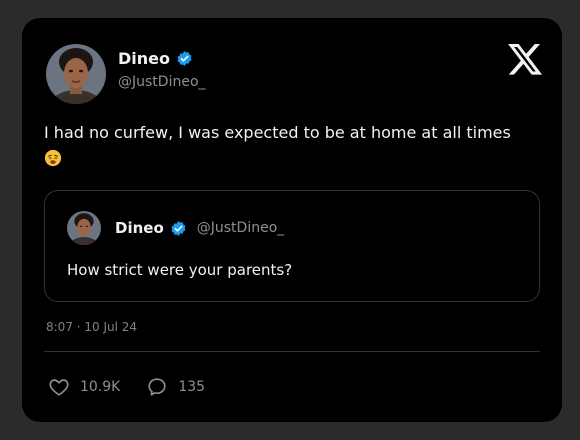  I want to click on tweet-actions: 10.9K 135, so click(139, 387).